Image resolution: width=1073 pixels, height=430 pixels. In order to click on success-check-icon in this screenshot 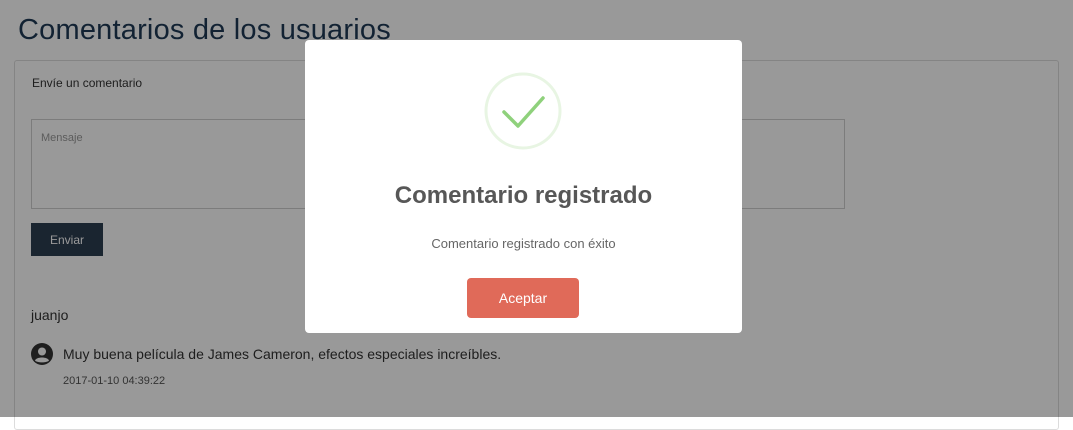, I will do `click(523, 111)`.